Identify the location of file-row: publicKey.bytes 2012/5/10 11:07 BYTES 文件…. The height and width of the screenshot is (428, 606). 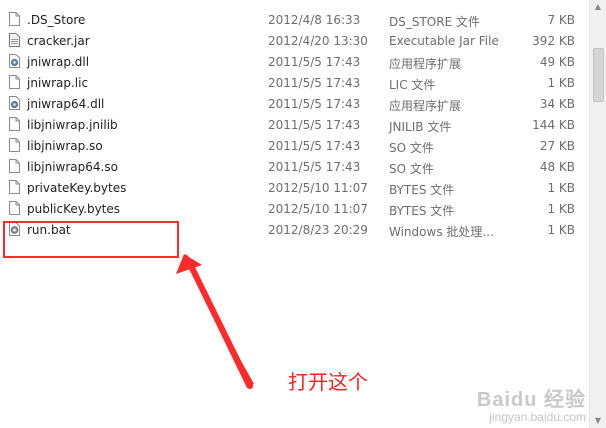
(295, 209).